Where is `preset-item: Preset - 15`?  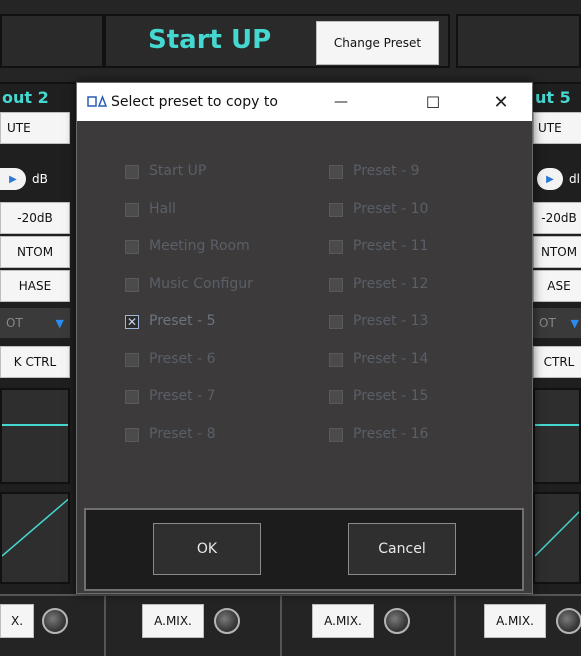 preset-item: Preset - 15 is located at coordinates (414, 398).